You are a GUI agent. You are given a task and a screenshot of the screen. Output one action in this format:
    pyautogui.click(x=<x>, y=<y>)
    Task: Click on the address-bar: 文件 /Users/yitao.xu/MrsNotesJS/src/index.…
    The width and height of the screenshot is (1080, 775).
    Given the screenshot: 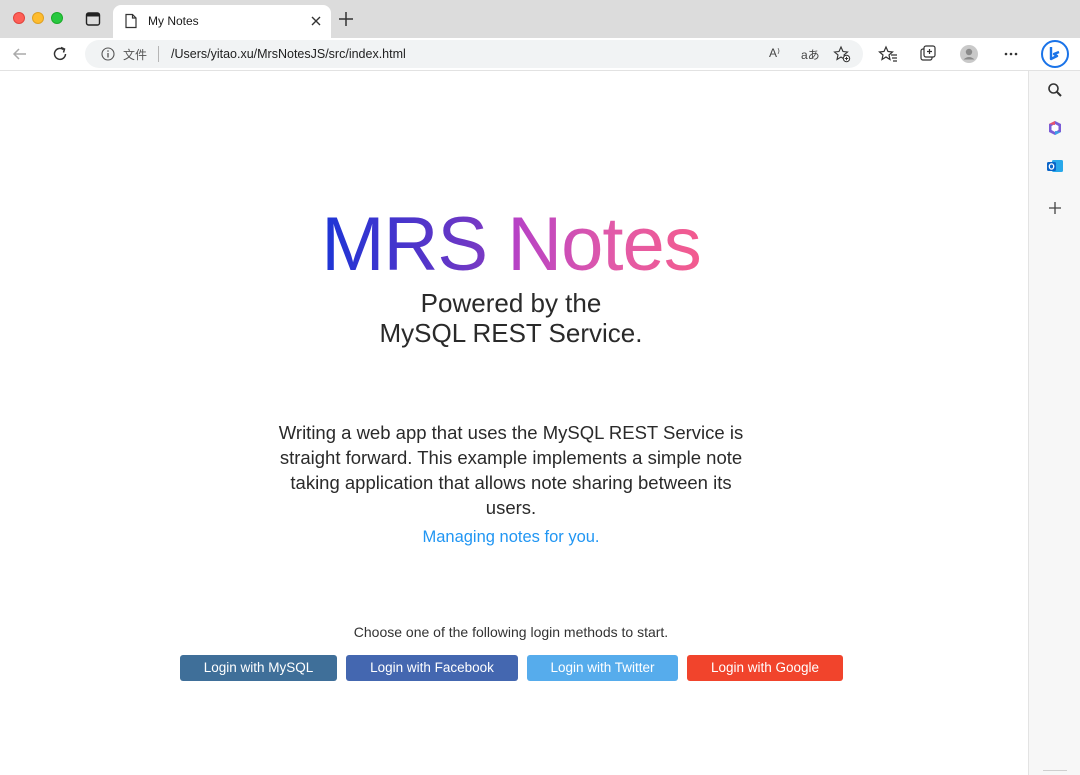 What is the action you would take?
    pyautogui.click(x=474, y=54)
    